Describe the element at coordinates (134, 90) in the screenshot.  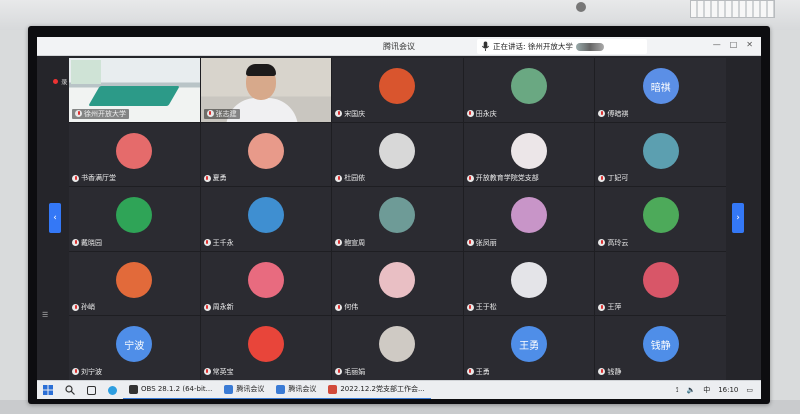
I see `participant-tile: 徐州开放大学` at that location.